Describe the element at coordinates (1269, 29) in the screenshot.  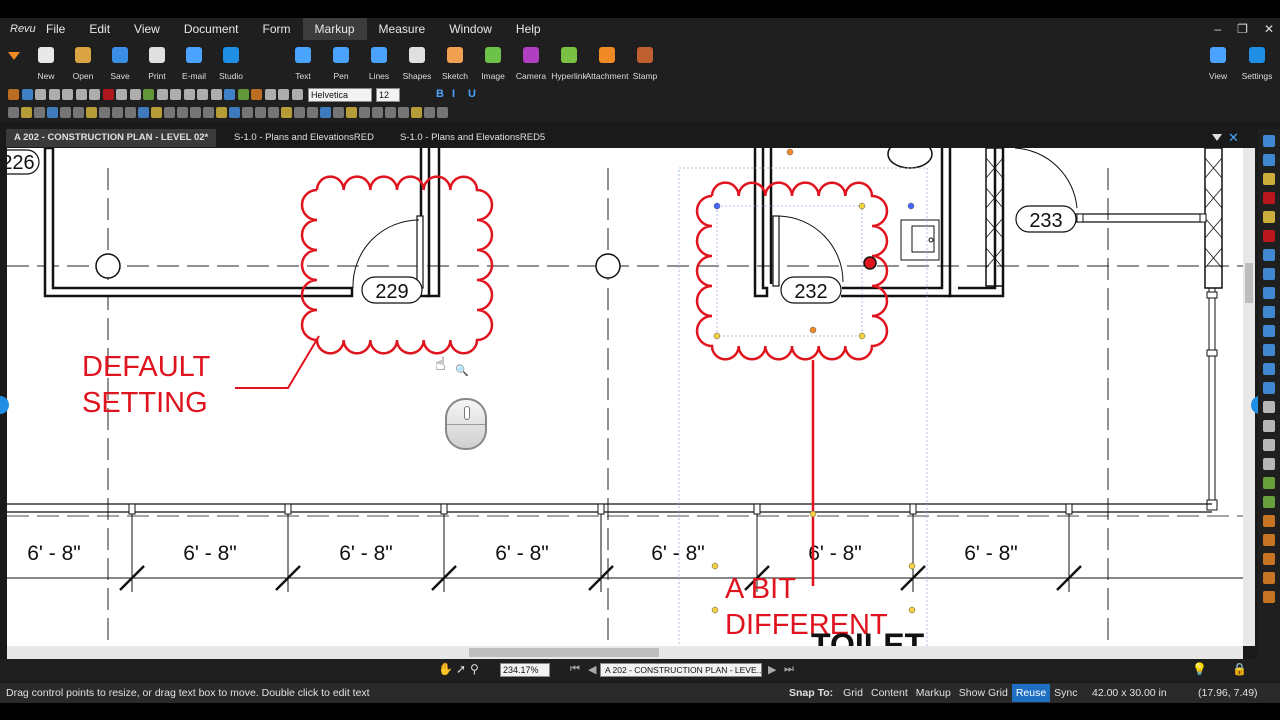
I see `close-button: ✕` at that location.